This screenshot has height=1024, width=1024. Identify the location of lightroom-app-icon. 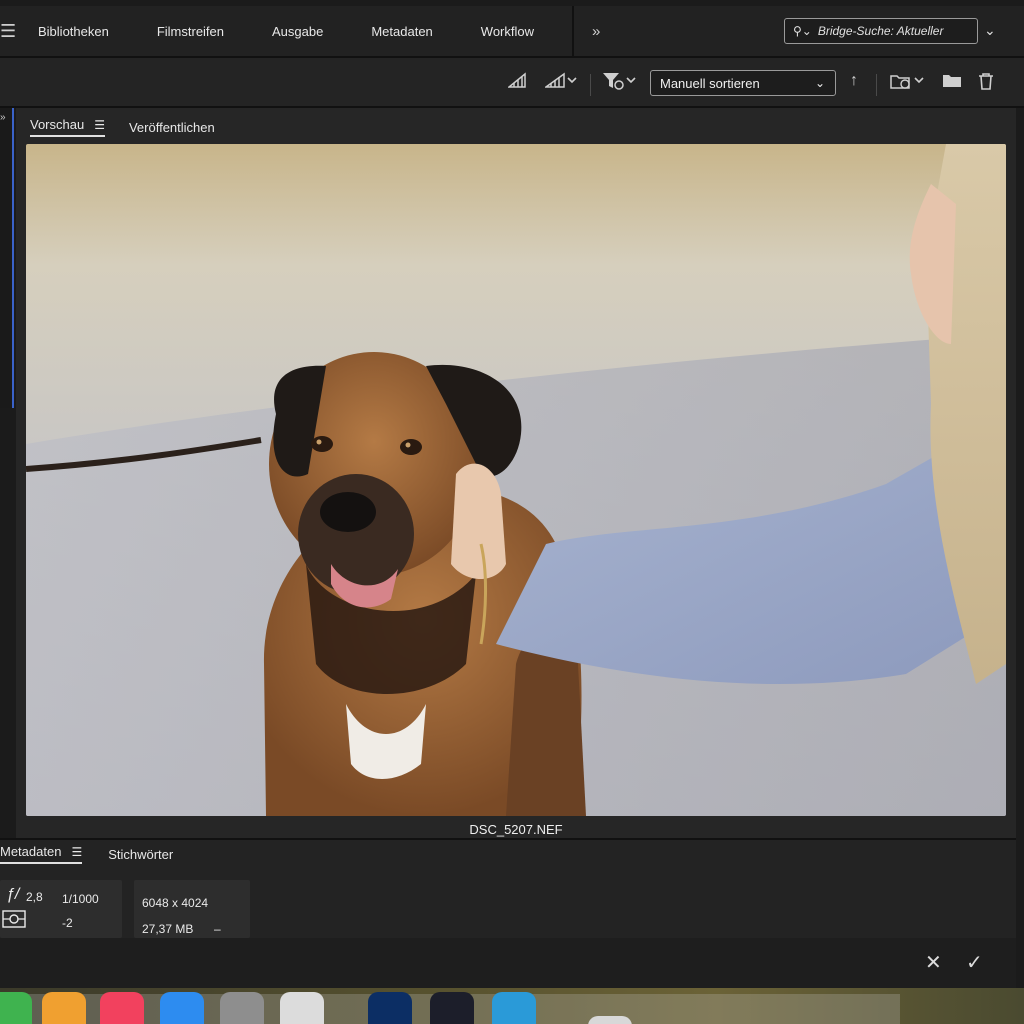
(514, 1008).